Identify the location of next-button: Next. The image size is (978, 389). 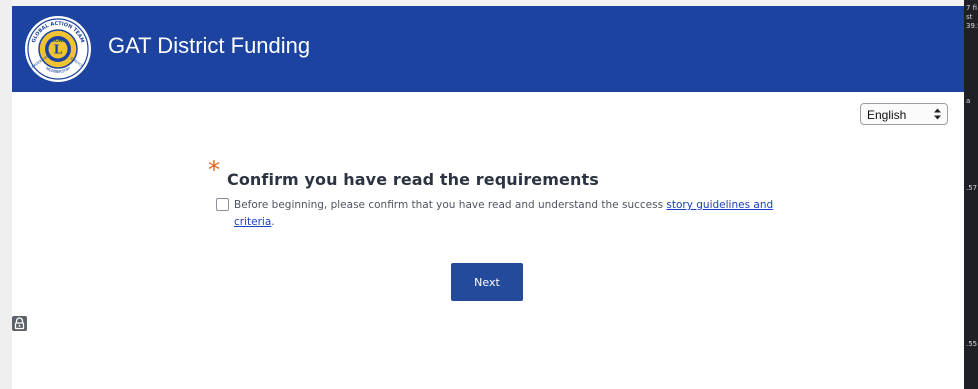
(487, 282).